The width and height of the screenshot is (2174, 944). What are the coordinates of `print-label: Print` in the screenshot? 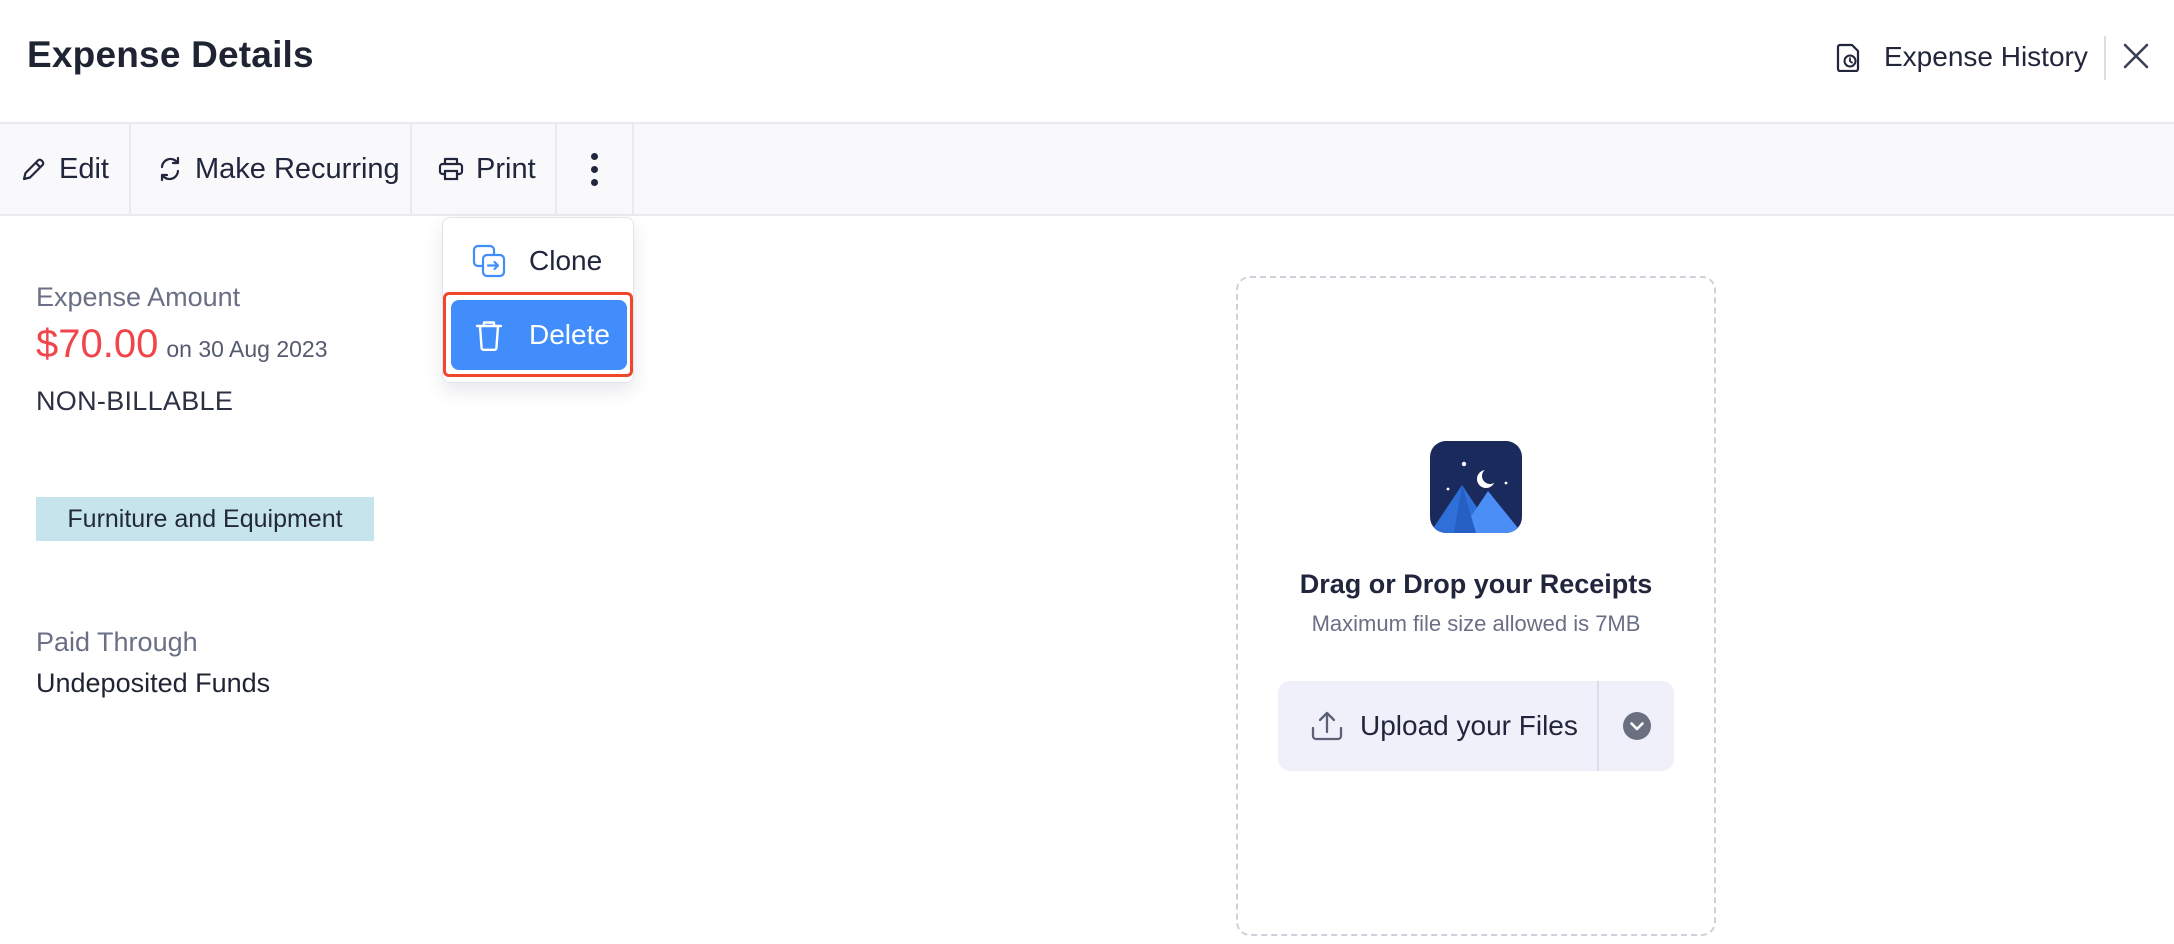 It's located at (506, 168).